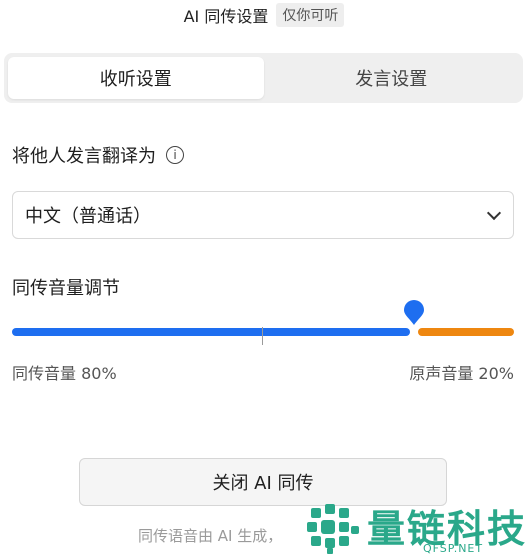  I want to click on watermark-site: QFSP.NET, so click(453, 548).